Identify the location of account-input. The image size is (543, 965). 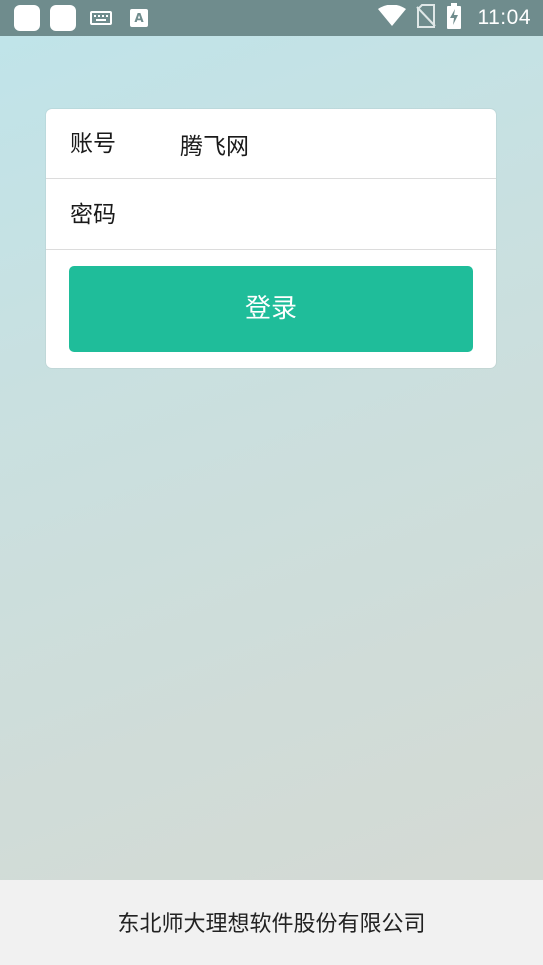
(330, 144).